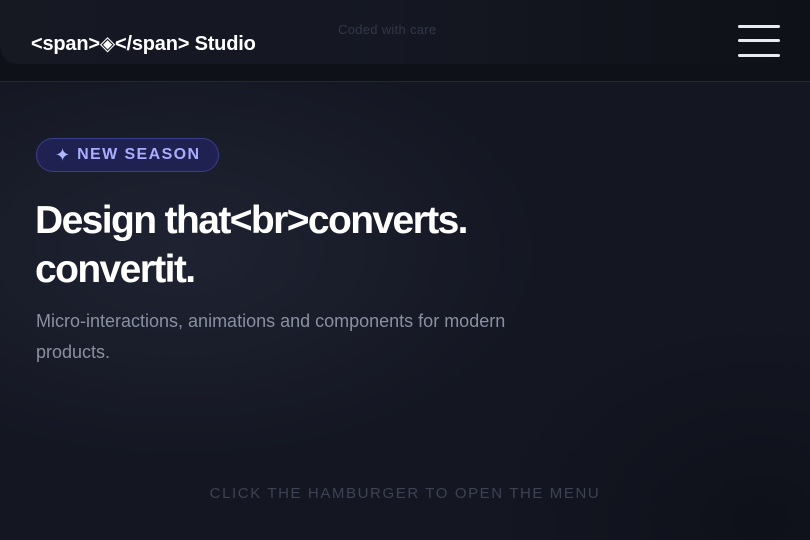  What do you see at coordinates (139, 154) in the screenshot?
I see `badge-label: NEW SEASON` at bounding box center [139, 154].